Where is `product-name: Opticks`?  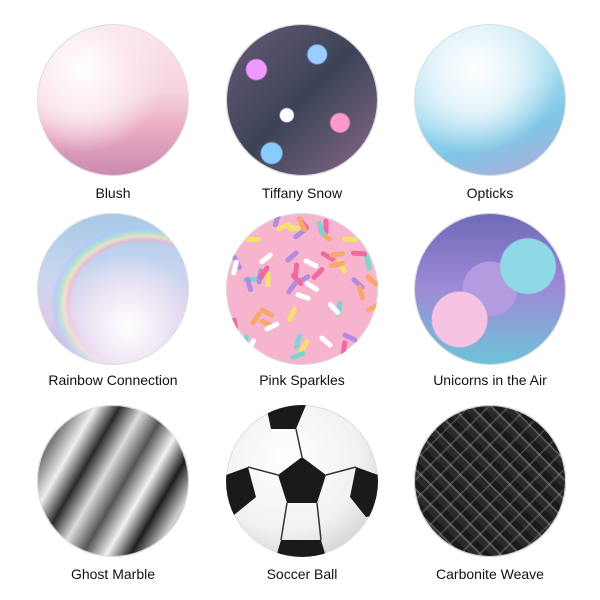
product-name: Opticks is located at coordinates (490, 193).